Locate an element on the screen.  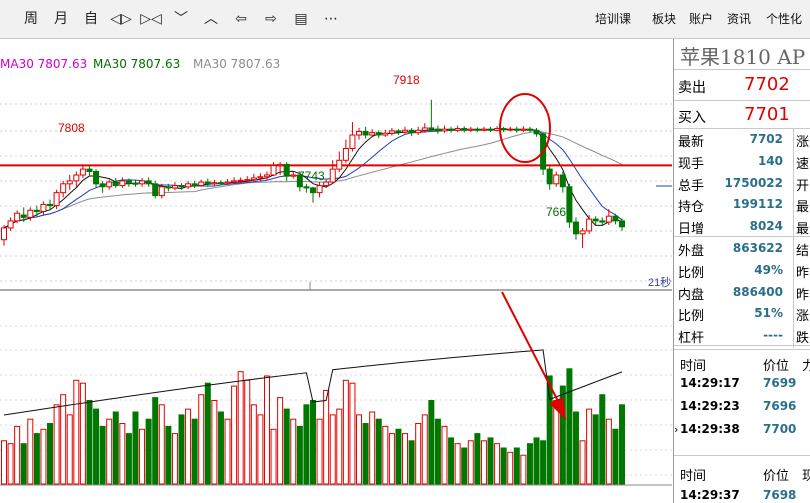
quote-row-extra: 最 is located at coordinates (803, 230).